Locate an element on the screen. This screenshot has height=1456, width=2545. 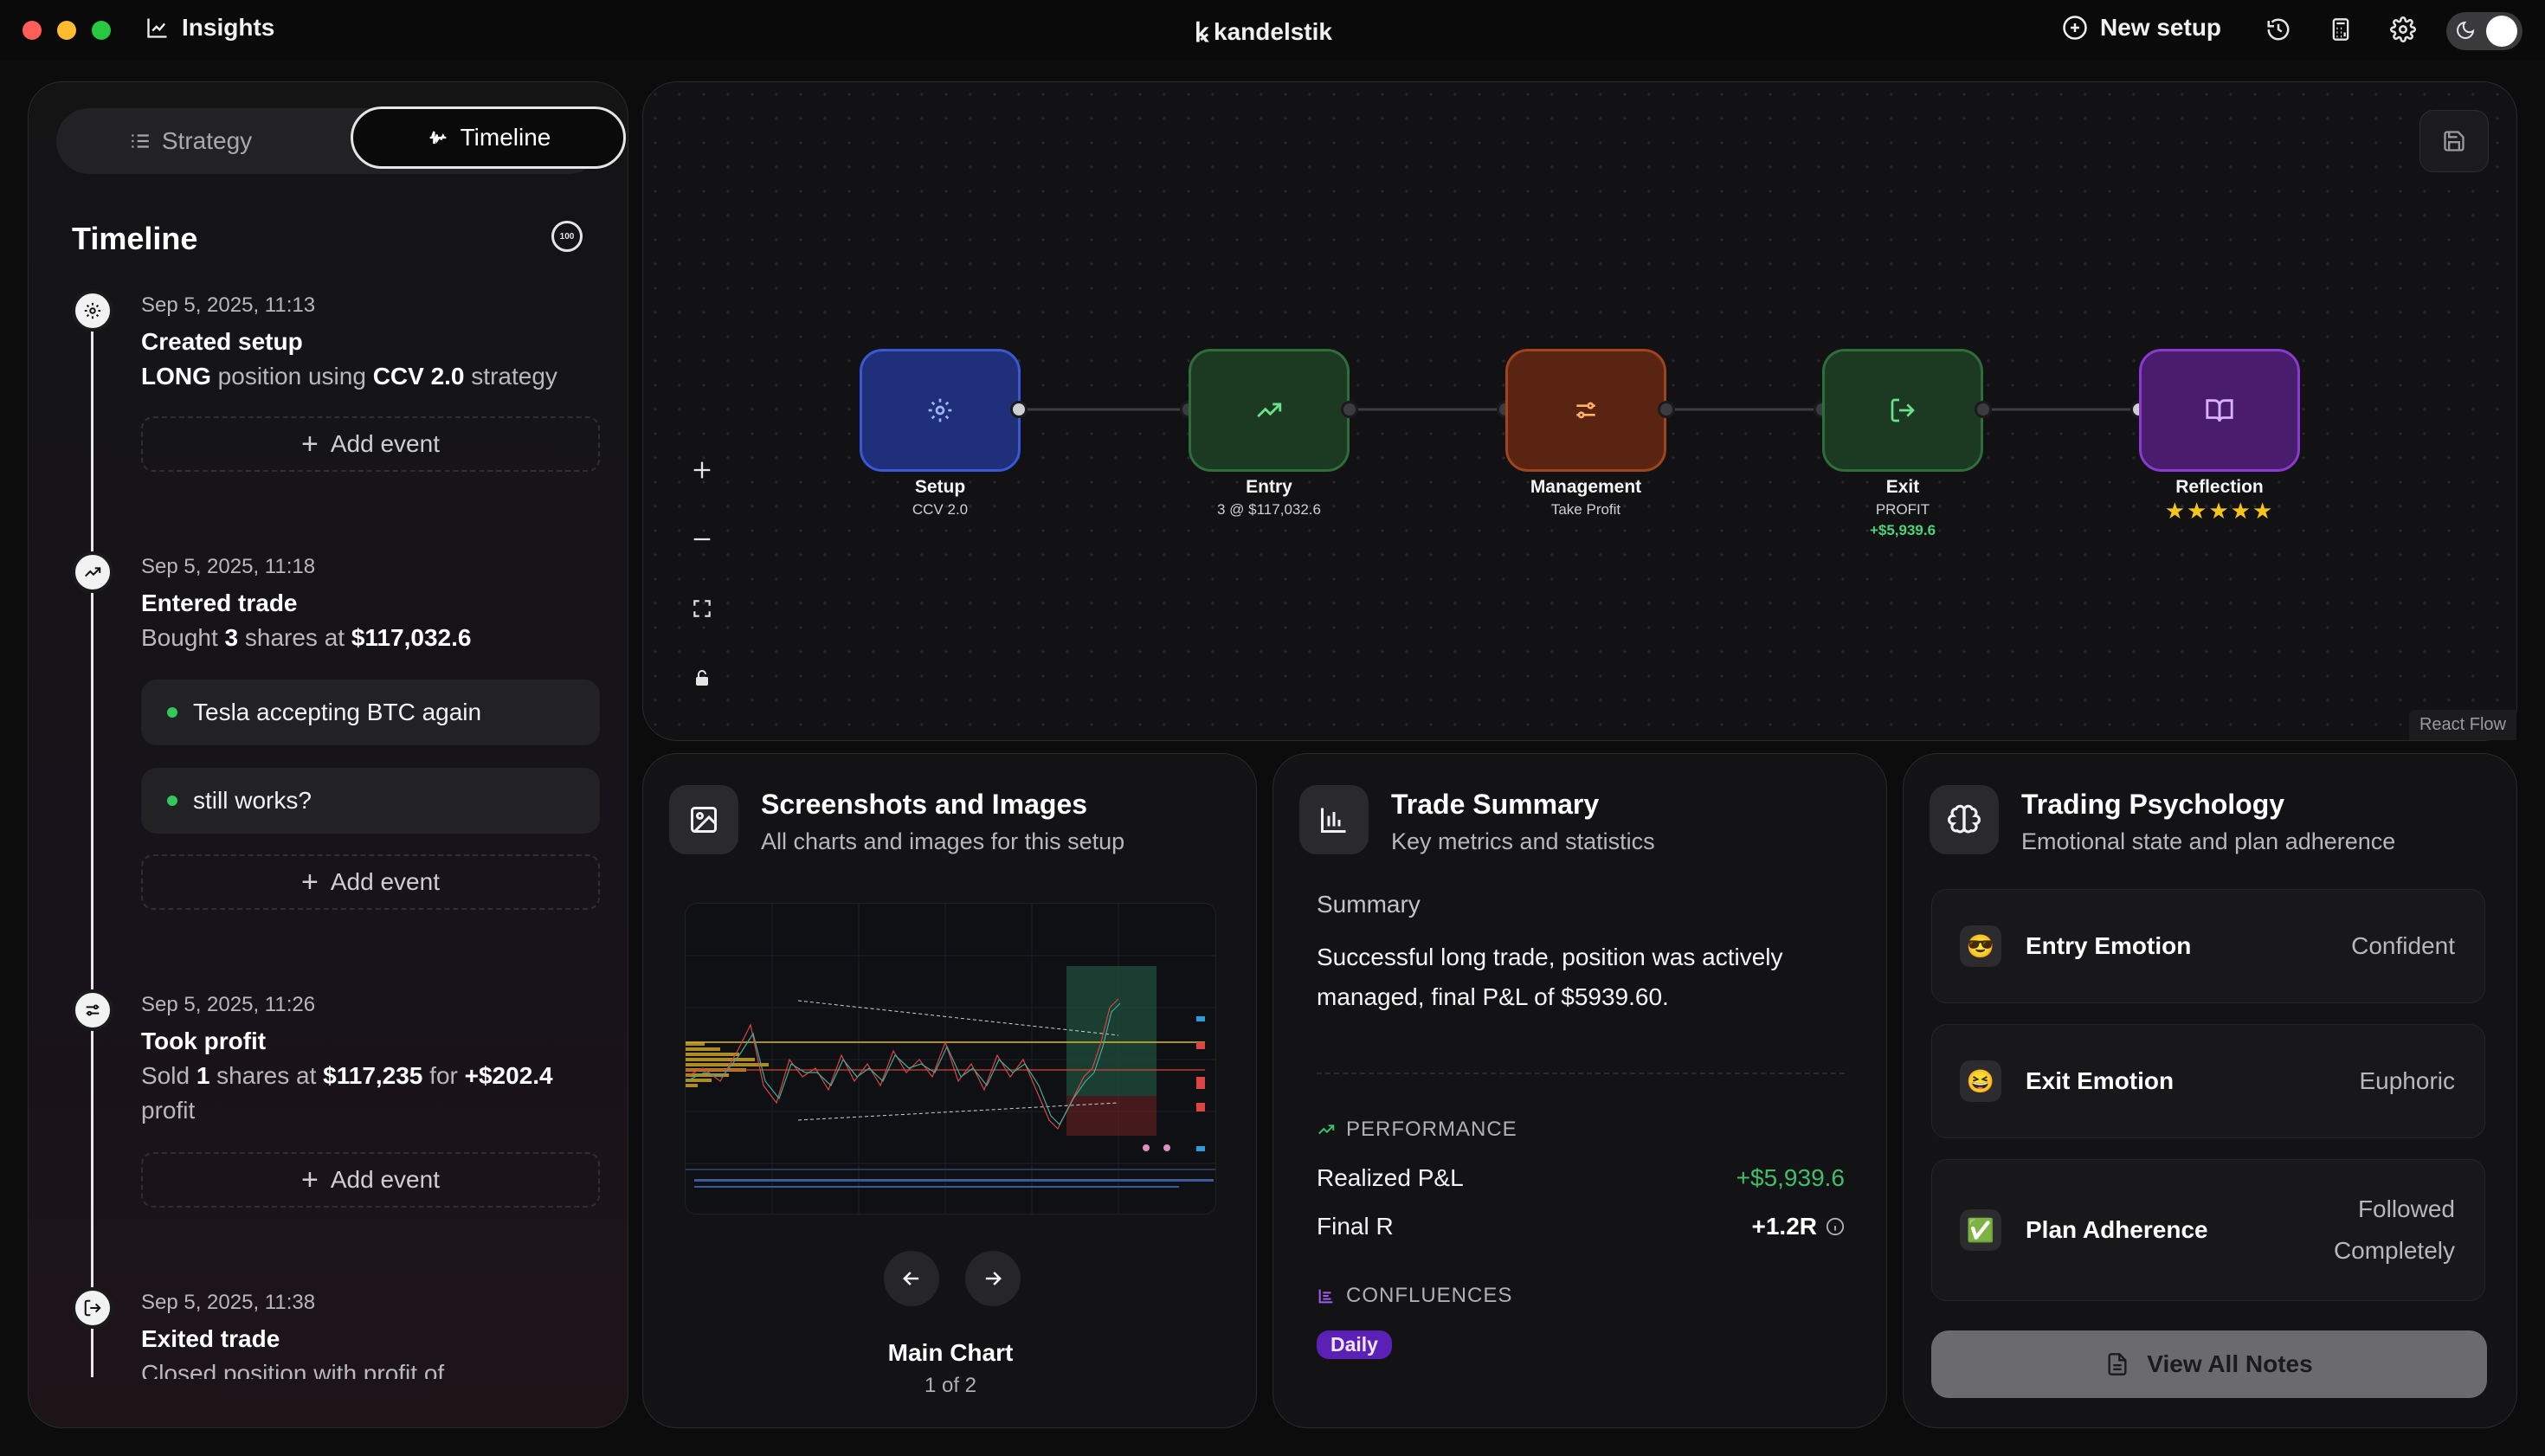
brand-mark-icon: ꝃ is located at coordinates (1202, 33).